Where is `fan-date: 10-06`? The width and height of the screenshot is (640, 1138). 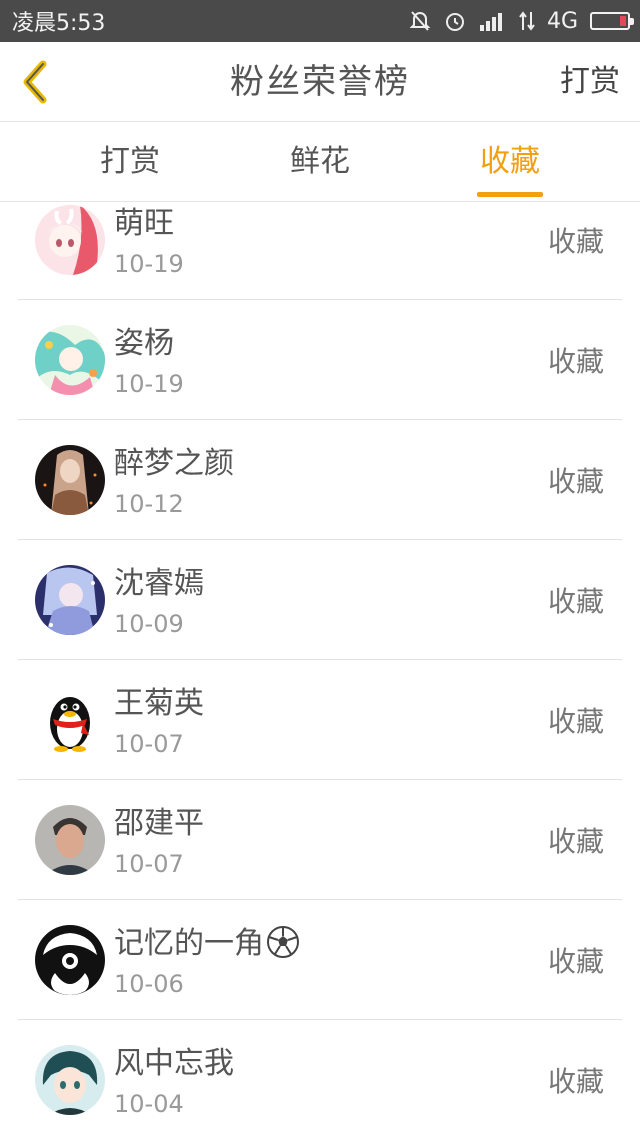 fan-date: 10-06 is located at coordinates (149, 984).